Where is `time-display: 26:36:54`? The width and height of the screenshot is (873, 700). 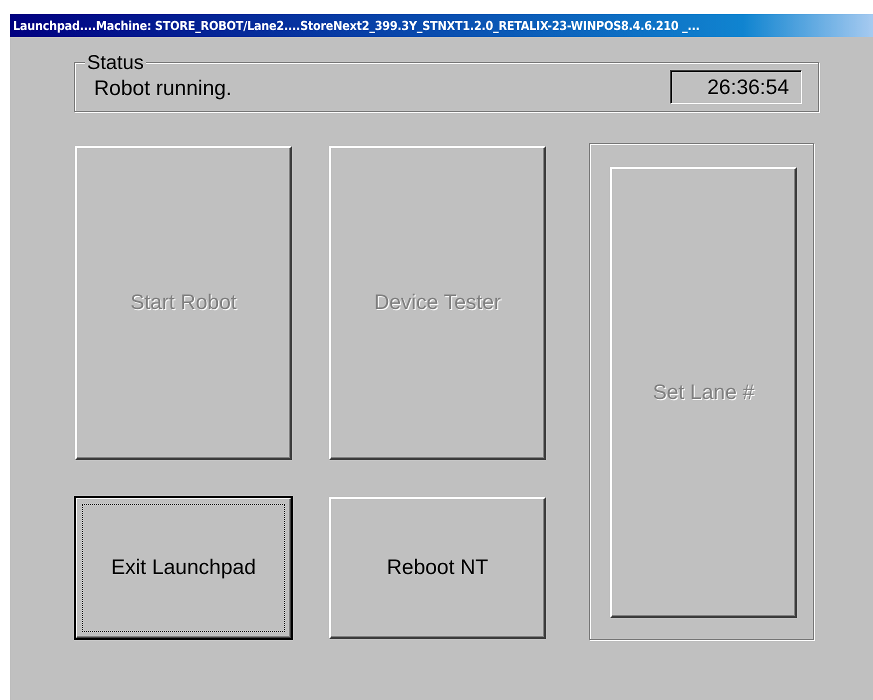
time-display: 26:36:54 is located at coordinates (736, 87).